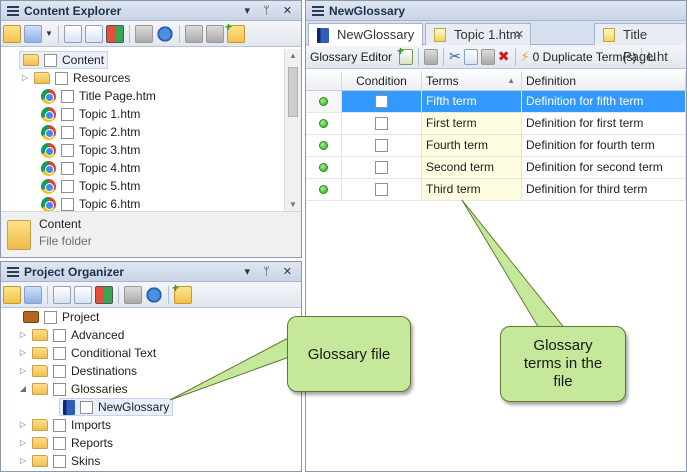  Describe the element at coordinates (478, 34) in the screenshot. I see `tab-topic-1: Topic 1.htm ✕` at that location.